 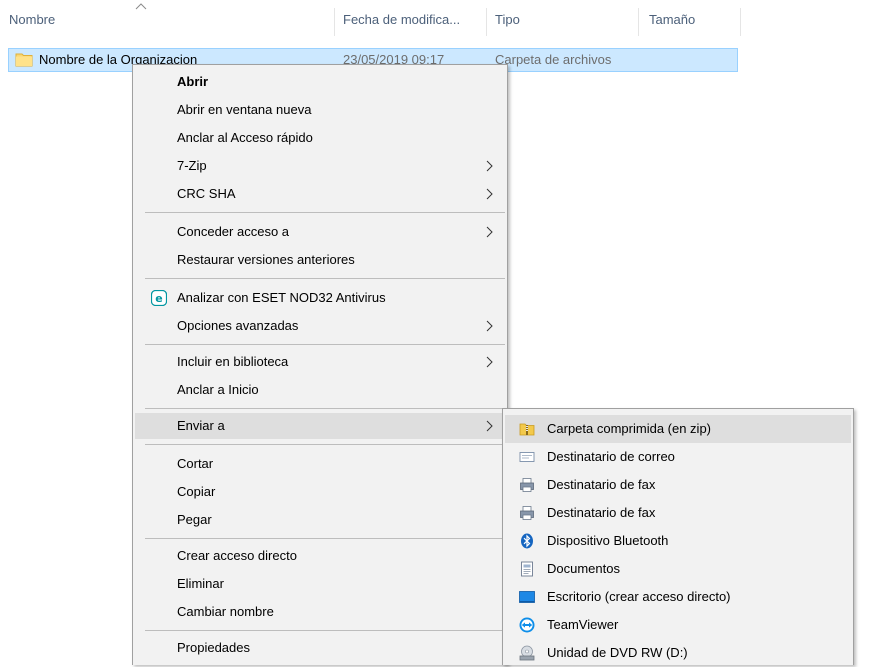 I want to click on dvd-drive-icon, so click(x=527, y=653).